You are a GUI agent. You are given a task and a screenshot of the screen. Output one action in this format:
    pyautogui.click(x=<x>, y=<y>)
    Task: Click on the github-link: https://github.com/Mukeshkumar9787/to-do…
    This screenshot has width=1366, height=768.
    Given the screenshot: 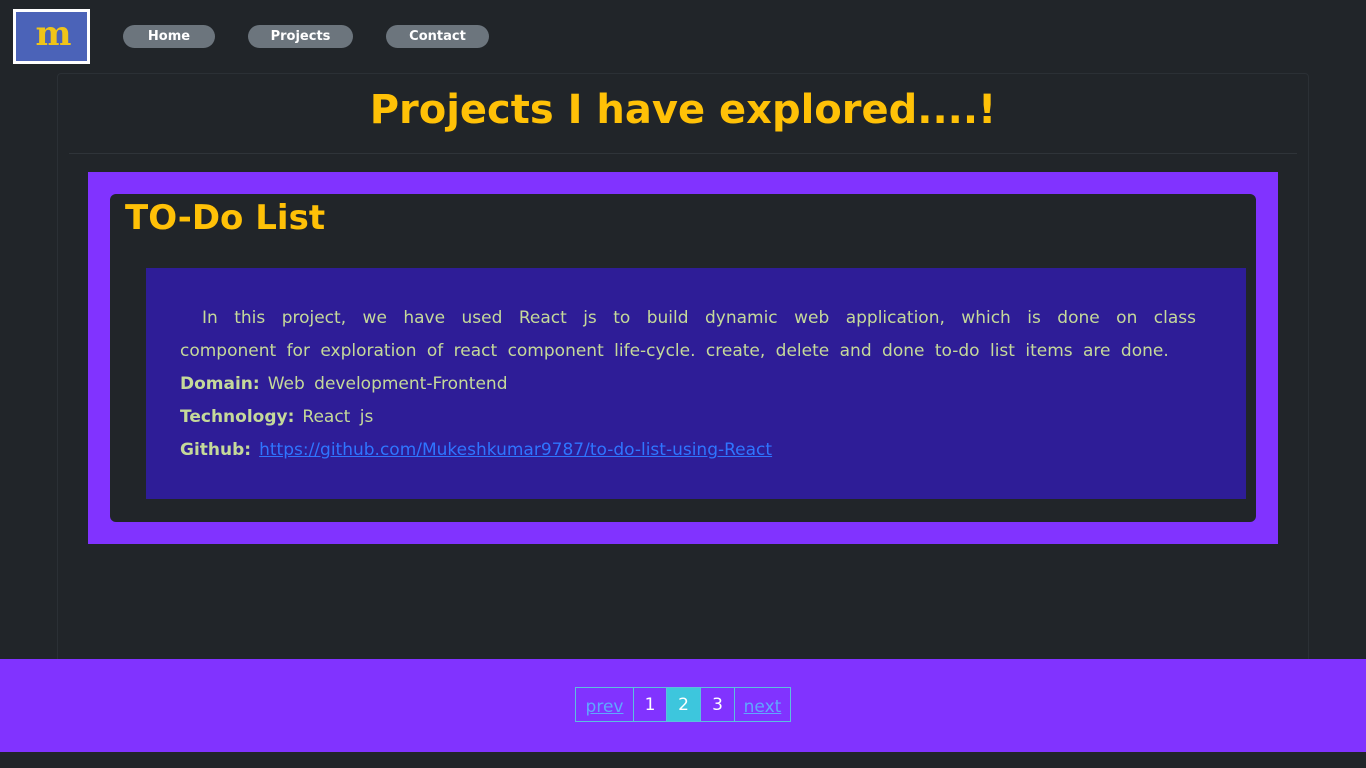 What is the action you would take?
    pyautogui.click(x=515, y=450)
    